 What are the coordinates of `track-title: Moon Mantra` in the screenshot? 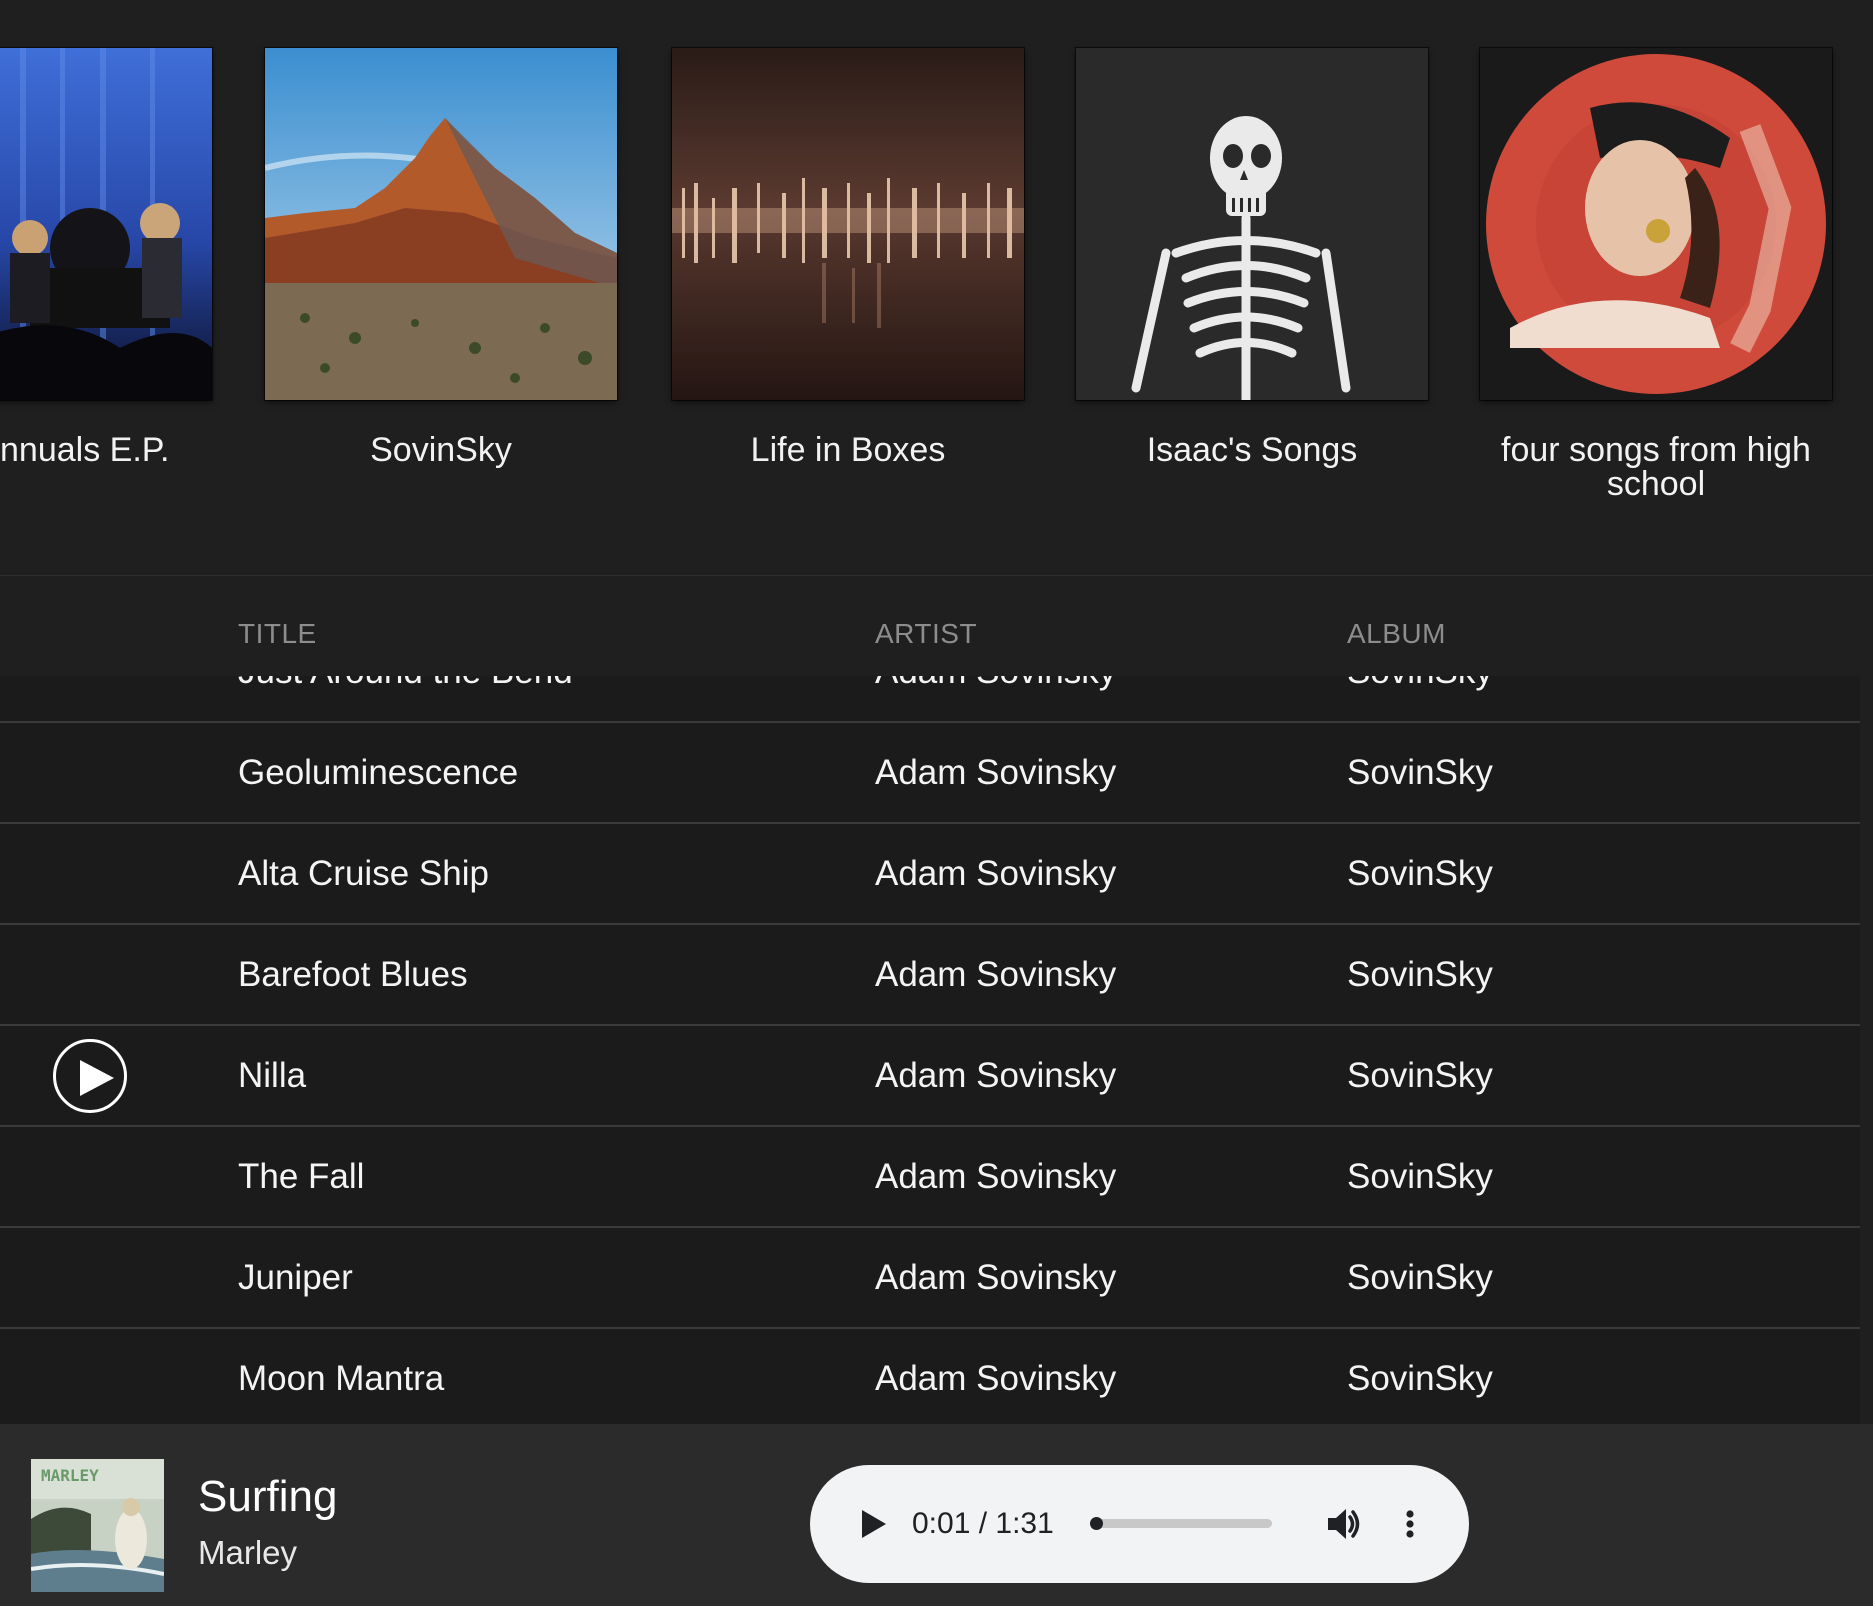 It's located at (341, 1378).